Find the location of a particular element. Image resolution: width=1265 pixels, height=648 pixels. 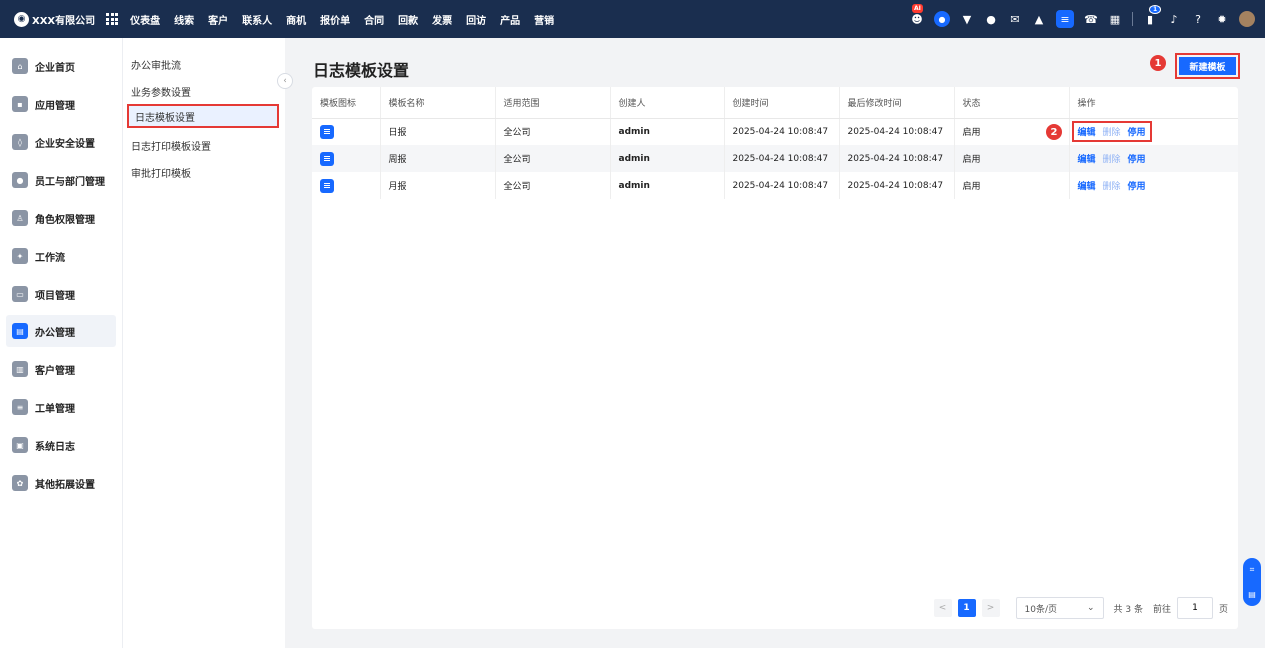

sidebar-item-label: 企业首页 is located at coordinates (55, 68).